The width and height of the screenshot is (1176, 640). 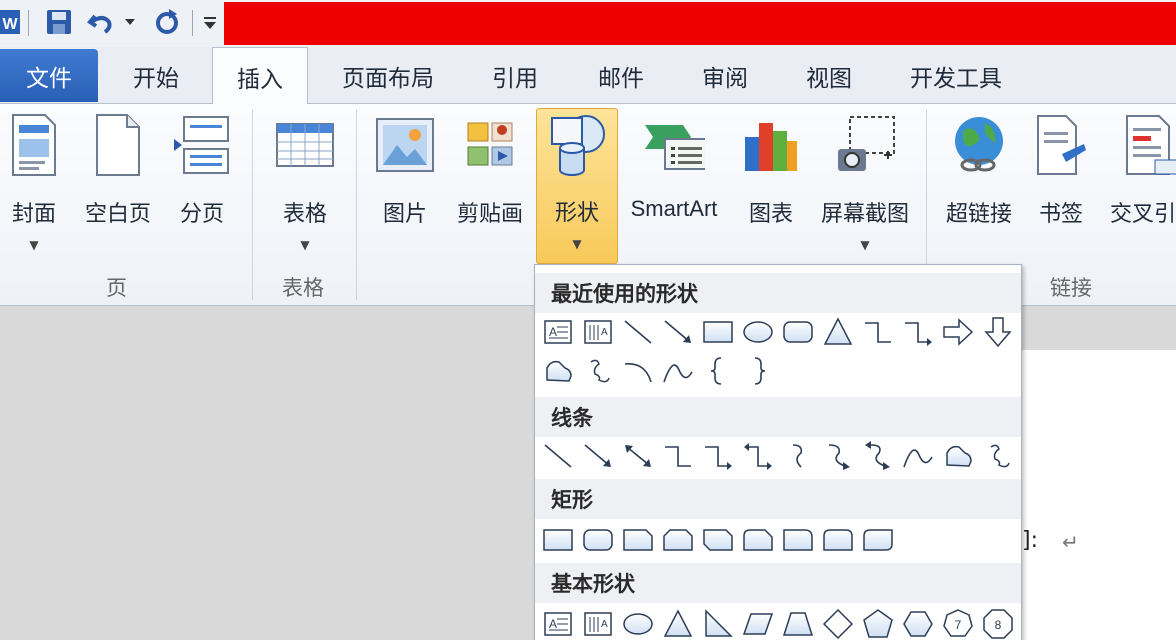 I want to click on curved-arrow-shape-icon, so click(x=838, y=456).